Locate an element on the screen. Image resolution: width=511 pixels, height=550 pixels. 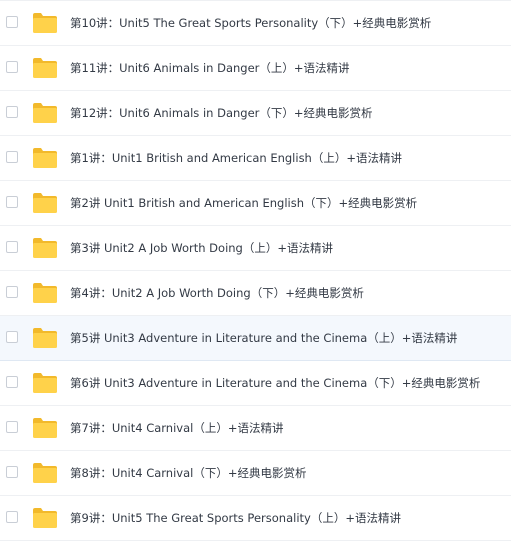
file-name: 第8讲：Unit4 Carnival（下）+经典电影赏析 is located at coordinates (188, 473).